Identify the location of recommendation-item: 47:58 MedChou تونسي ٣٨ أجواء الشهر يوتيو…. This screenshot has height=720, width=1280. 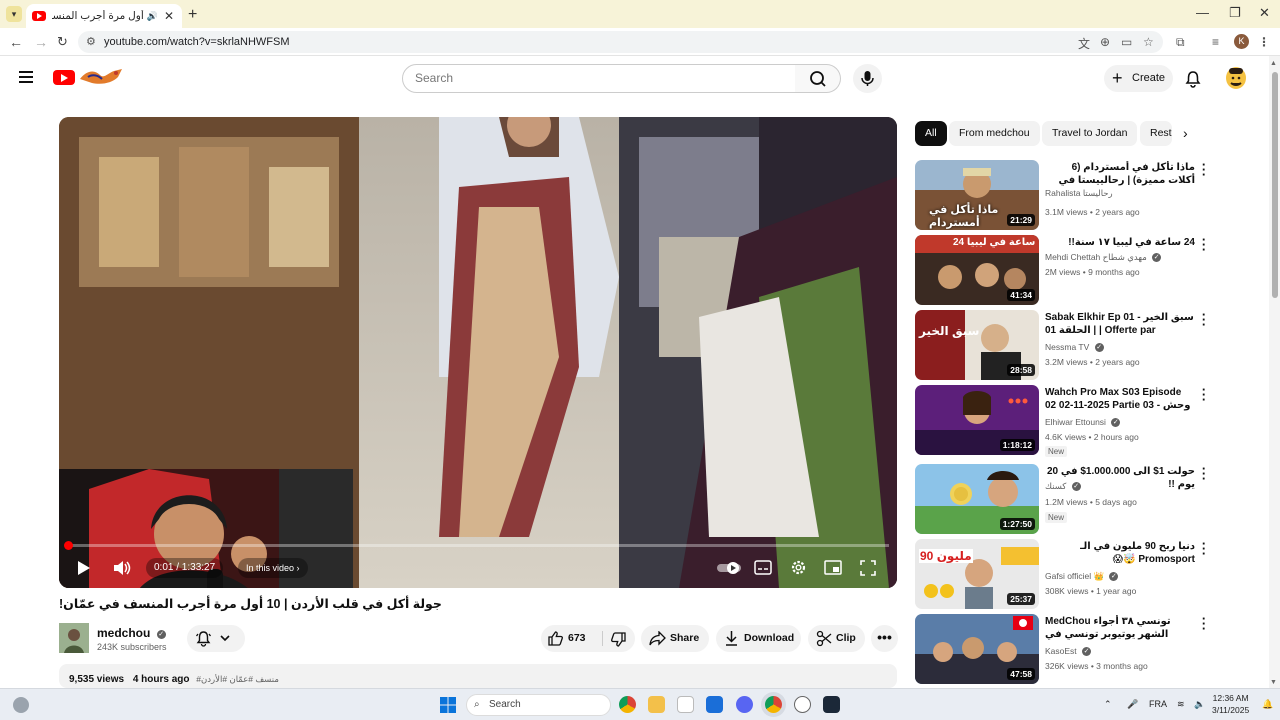
(1087, 648).